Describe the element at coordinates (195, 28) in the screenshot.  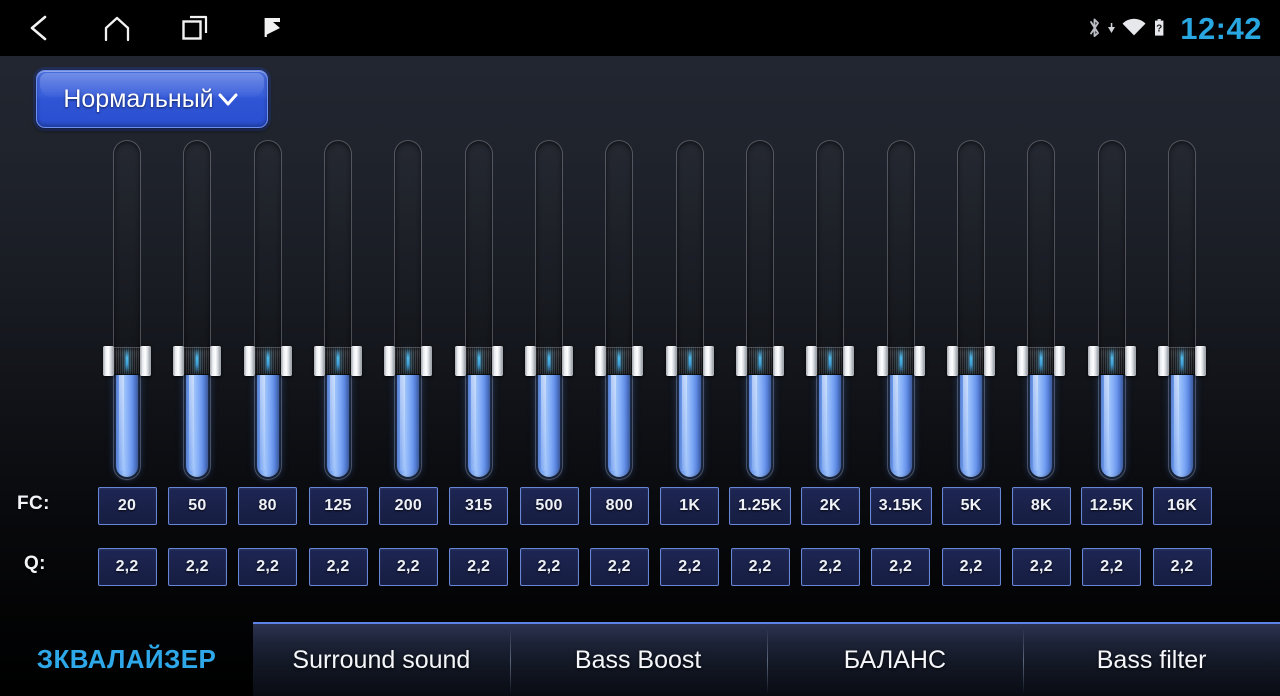
I see `recents-icon` at that location.